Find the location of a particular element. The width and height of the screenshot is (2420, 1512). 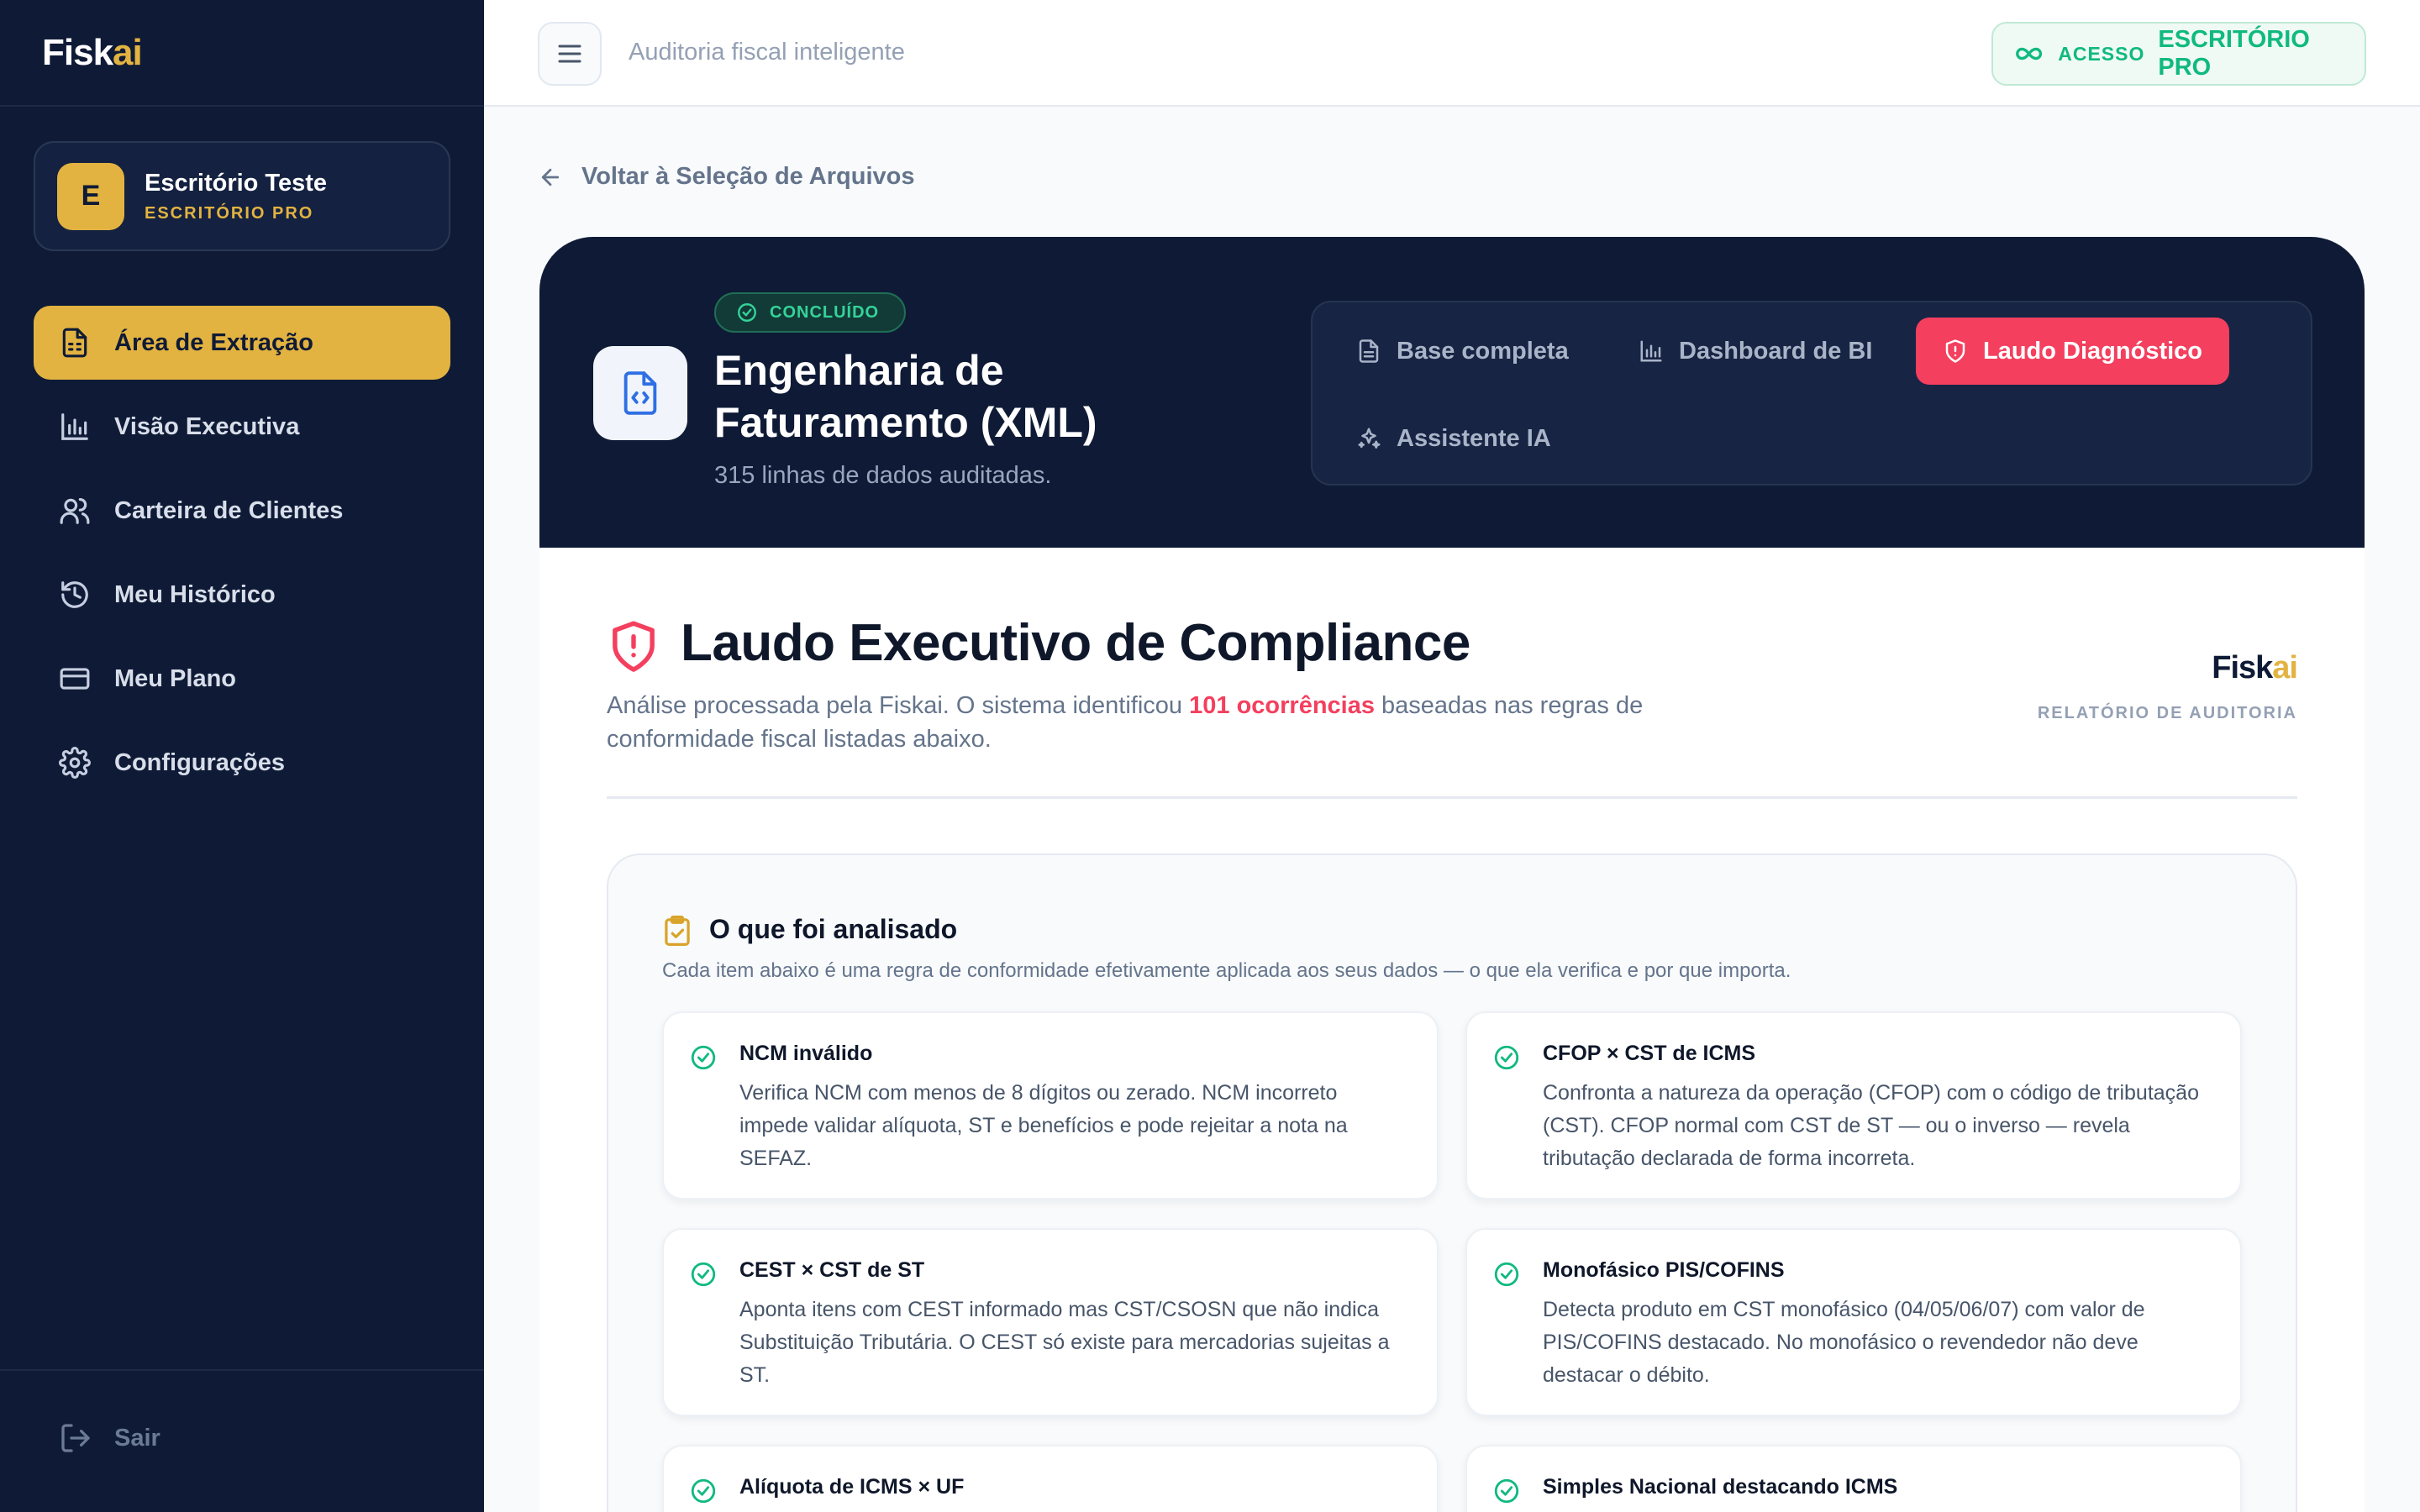

logout-button: Sair is located at coordinates (109, 1438).